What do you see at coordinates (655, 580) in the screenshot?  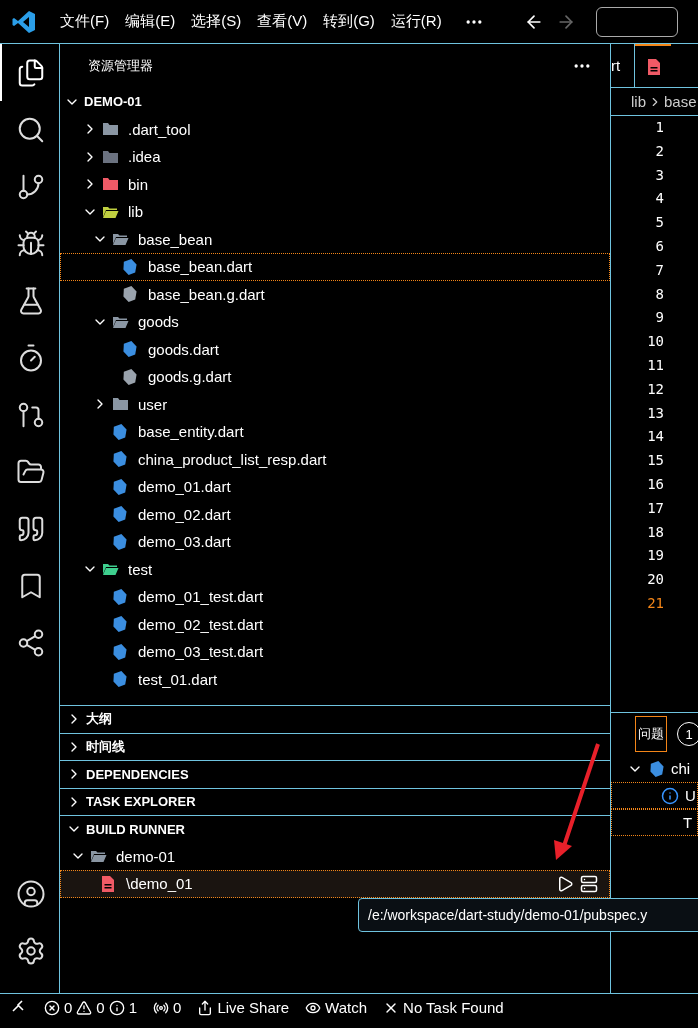 I see `line-number: 20` at bounding box center [655, 580].